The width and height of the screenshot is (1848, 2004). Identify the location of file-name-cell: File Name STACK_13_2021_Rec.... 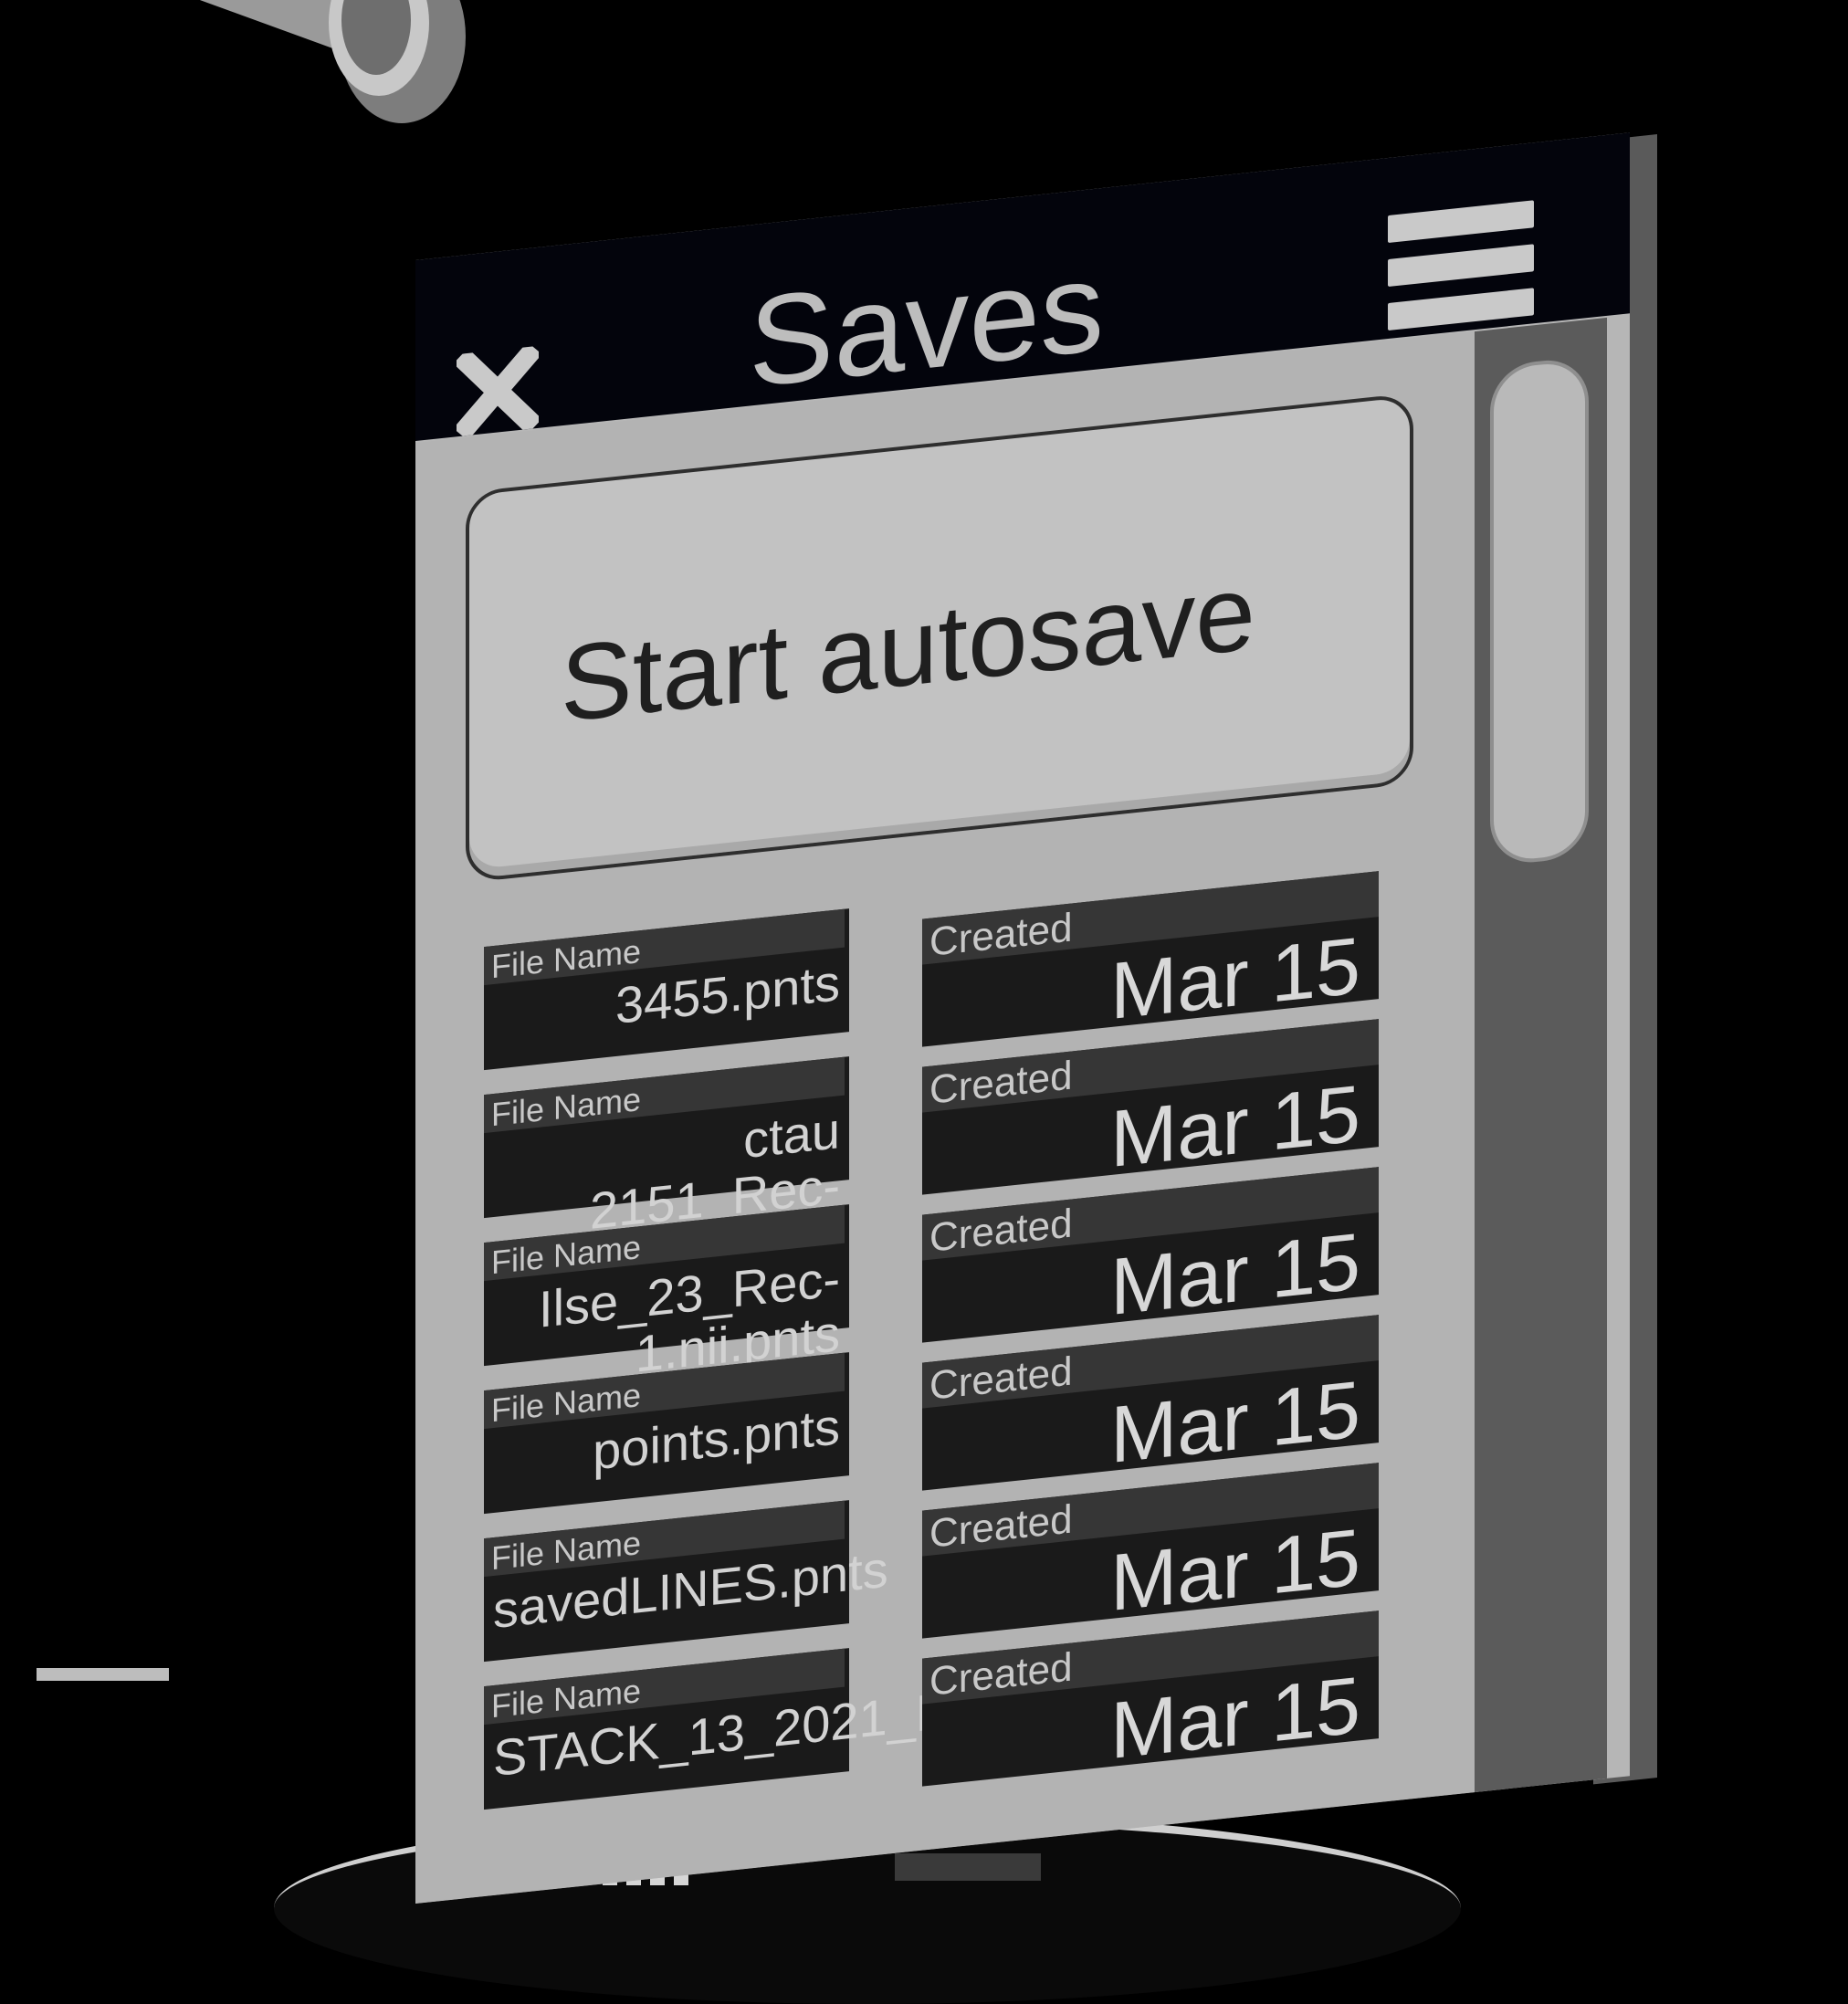
(767, 1729).